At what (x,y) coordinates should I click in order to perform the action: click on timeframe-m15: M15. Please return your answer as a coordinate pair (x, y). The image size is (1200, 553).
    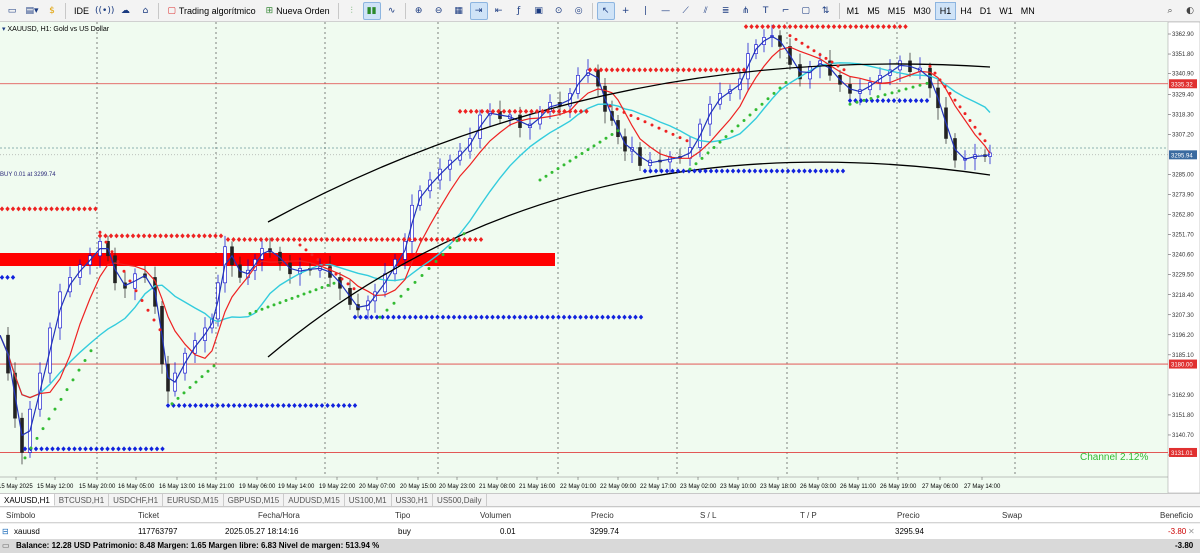
    Looking at the image, I should click on (897, 11).